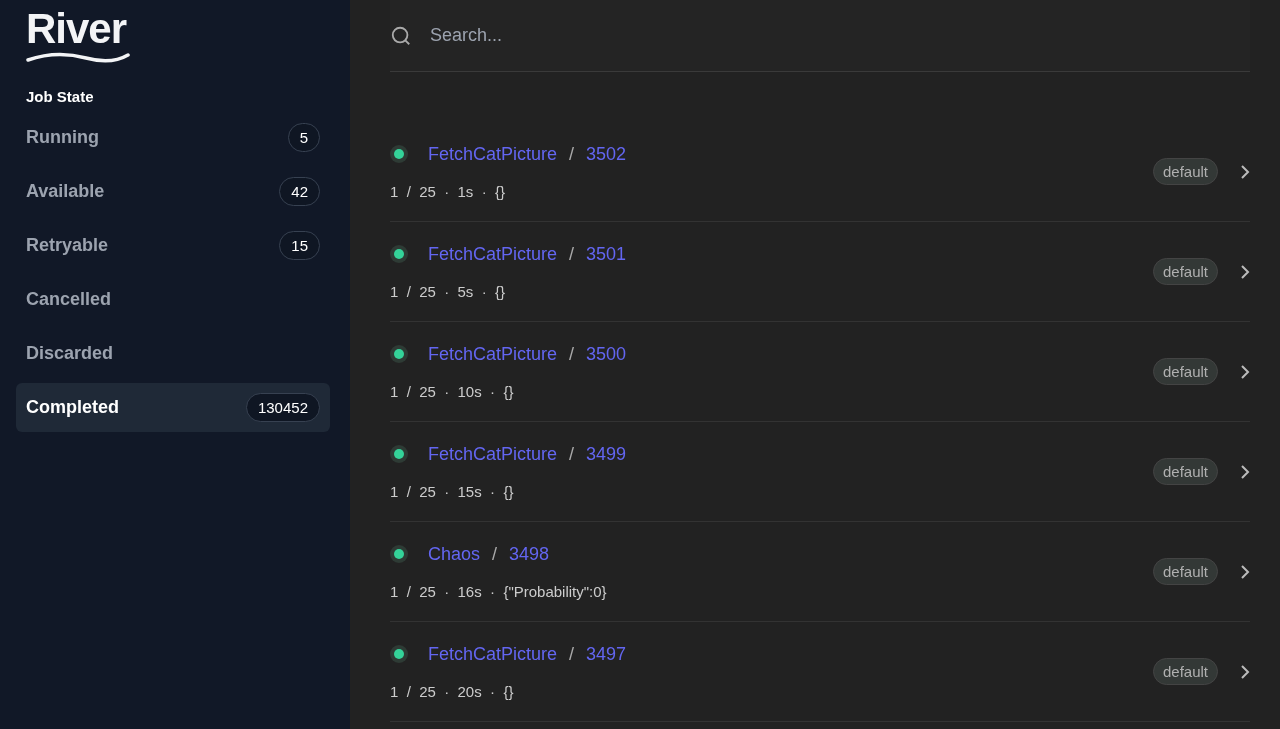 This screenshot has height=729, width=1280. What do you see at coordinates (70, 353) in the screenshot?
I see `sidebar-item-label: Discarded` at bounding box center [70, 353].